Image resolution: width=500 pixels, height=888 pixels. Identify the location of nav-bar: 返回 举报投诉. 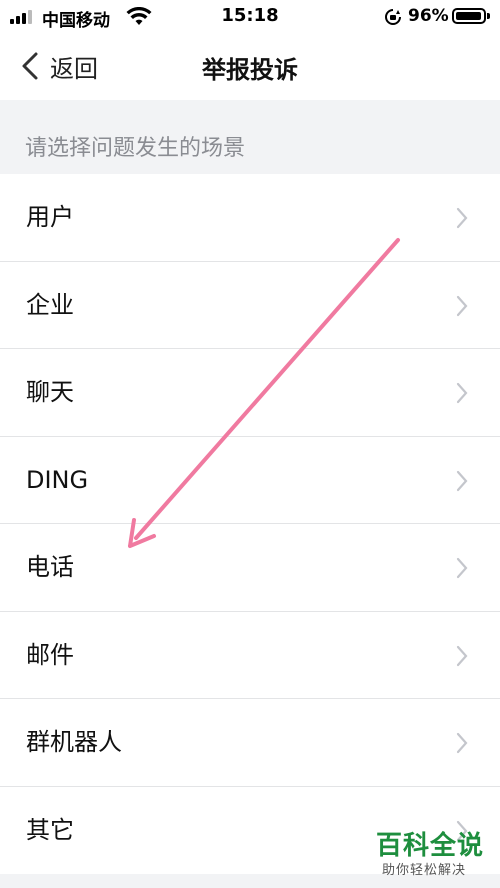
(250, 67).